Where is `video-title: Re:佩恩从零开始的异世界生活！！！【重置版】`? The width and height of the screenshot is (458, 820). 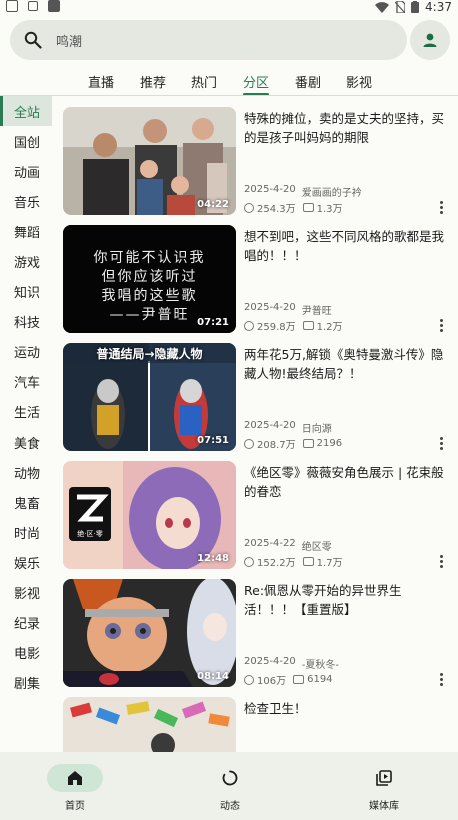 video-title: Re:佩恩从零开始的异世界生活！！！【重置版】 is located at coordinates (344, 600).